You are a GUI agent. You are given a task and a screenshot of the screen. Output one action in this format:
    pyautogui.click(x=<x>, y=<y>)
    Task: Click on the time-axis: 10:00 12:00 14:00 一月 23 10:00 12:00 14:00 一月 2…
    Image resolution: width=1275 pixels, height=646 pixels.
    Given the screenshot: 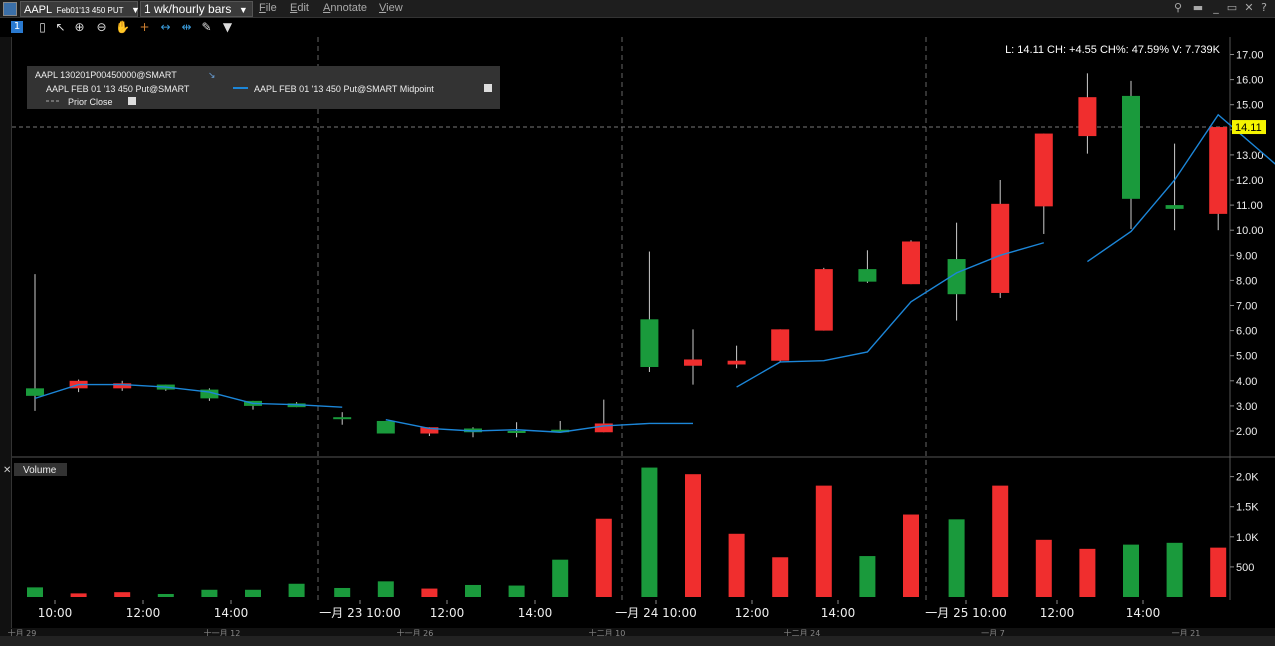 What is the action you would take?
    pyautogui.click(x=599, y=610)
    